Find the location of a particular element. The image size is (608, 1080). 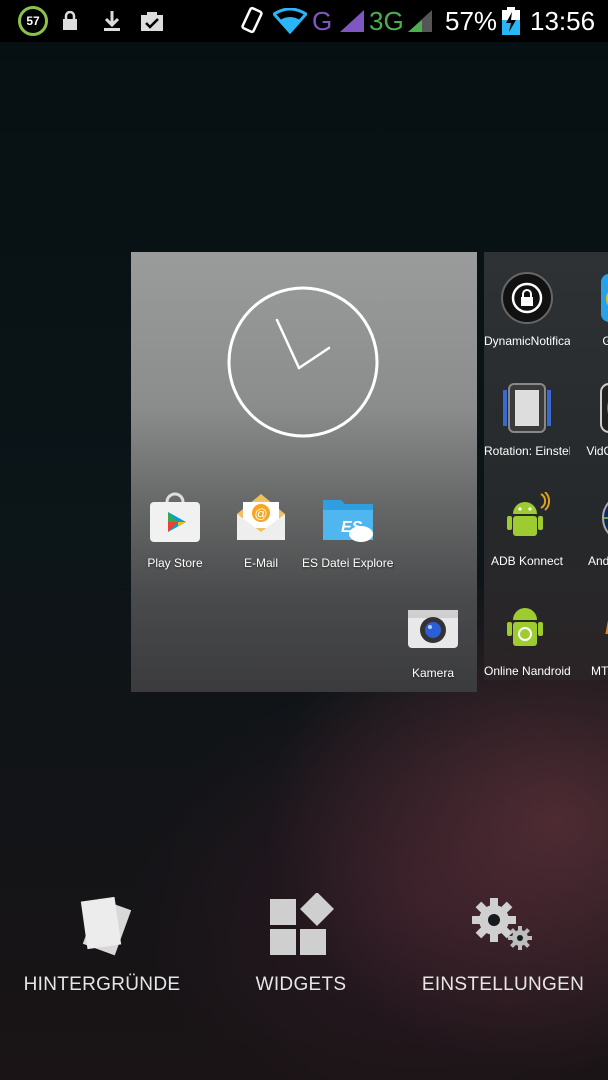

battery-percent: 57% is located at coordinates (471, 20).